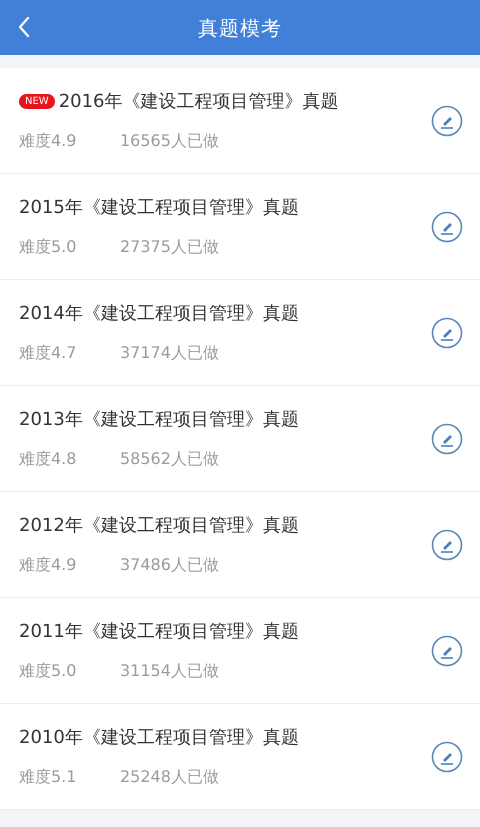 The image size is (480, 827). I want to click on done-count: 27375人已做, so click(169, 247).